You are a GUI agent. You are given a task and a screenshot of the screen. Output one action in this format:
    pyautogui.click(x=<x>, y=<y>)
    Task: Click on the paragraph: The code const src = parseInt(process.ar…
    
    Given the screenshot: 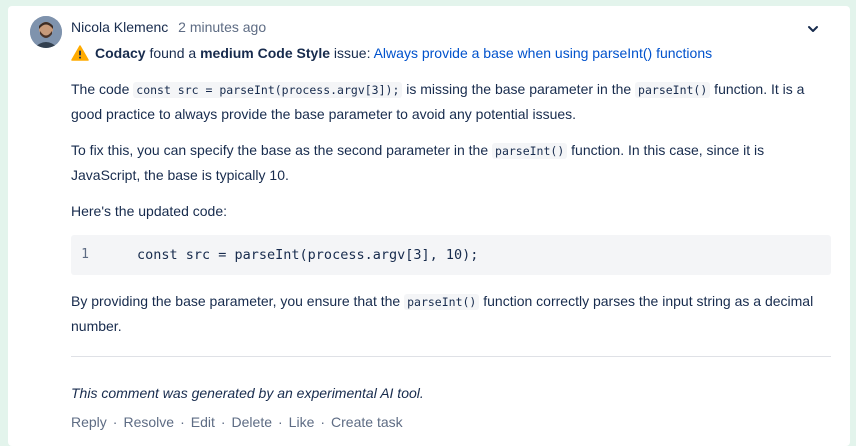 What is the action you would take?
    pyautogui.click(x=451, y=101)
    